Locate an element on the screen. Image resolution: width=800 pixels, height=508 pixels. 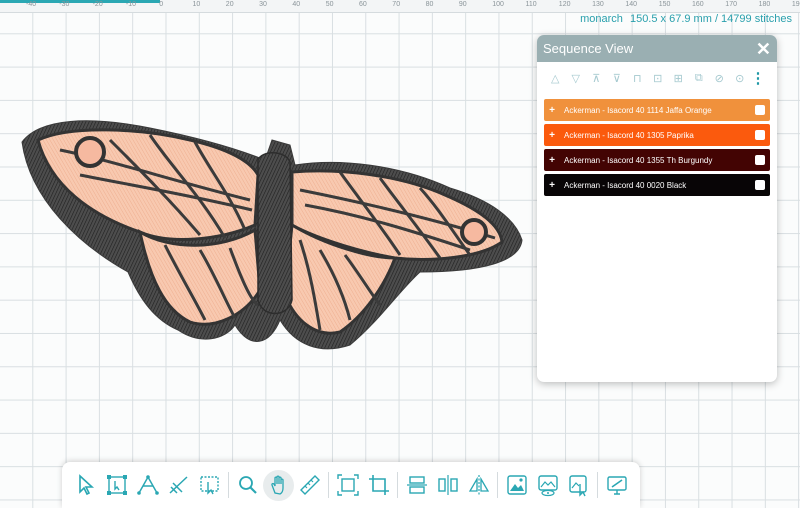
thread-row: + Ackerman - Isacord 40 1355 Th Burgundy is located at coordinates (657, 160).